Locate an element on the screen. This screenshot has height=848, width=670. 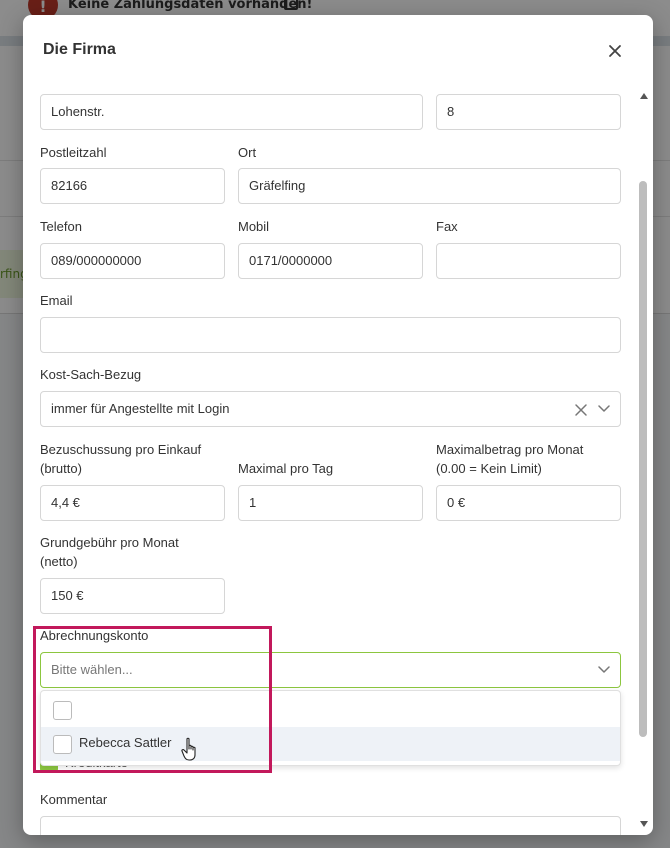
max-month-input: 0 € is located at coordinates (528, 503).